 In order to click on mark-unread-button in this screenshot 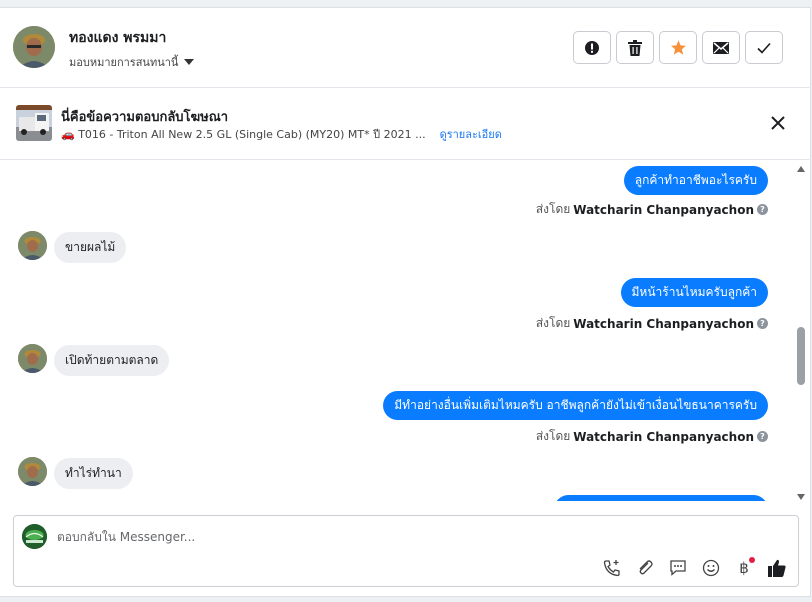, I will do `click(721, 47)`.